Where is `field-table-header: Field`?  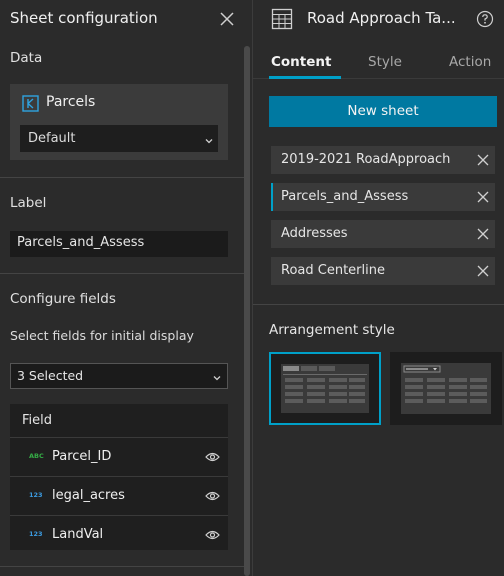
field-table-header: Field is located at coordinates (119, 421).